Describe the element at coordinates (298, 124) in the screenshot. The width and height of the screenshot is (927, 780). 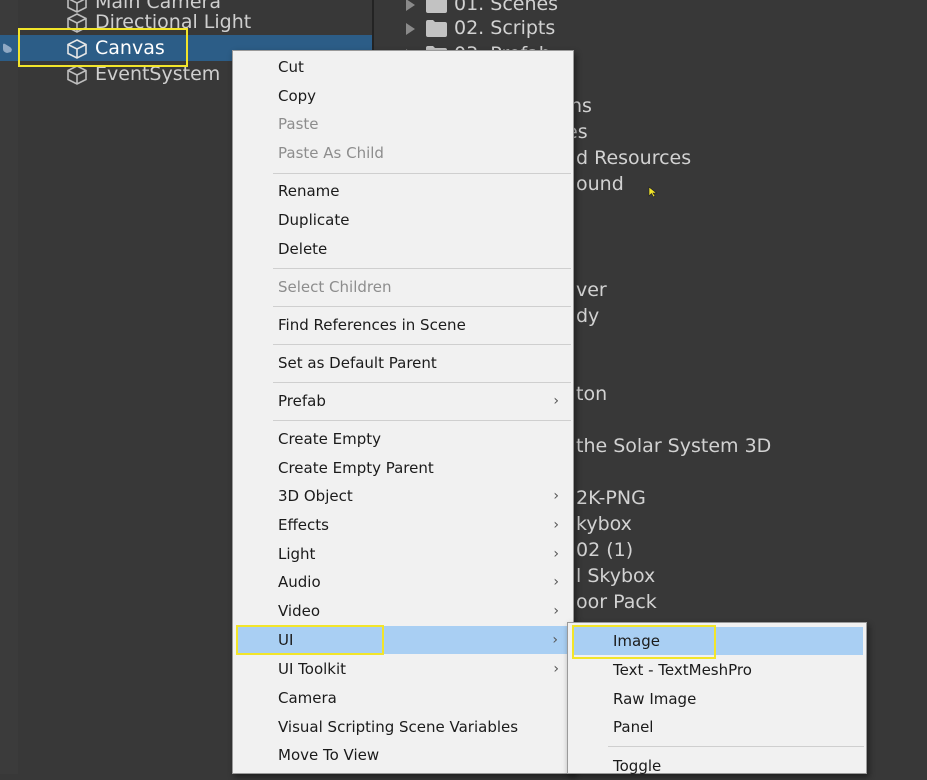
I see `menu-item-label: Paste` at that location.